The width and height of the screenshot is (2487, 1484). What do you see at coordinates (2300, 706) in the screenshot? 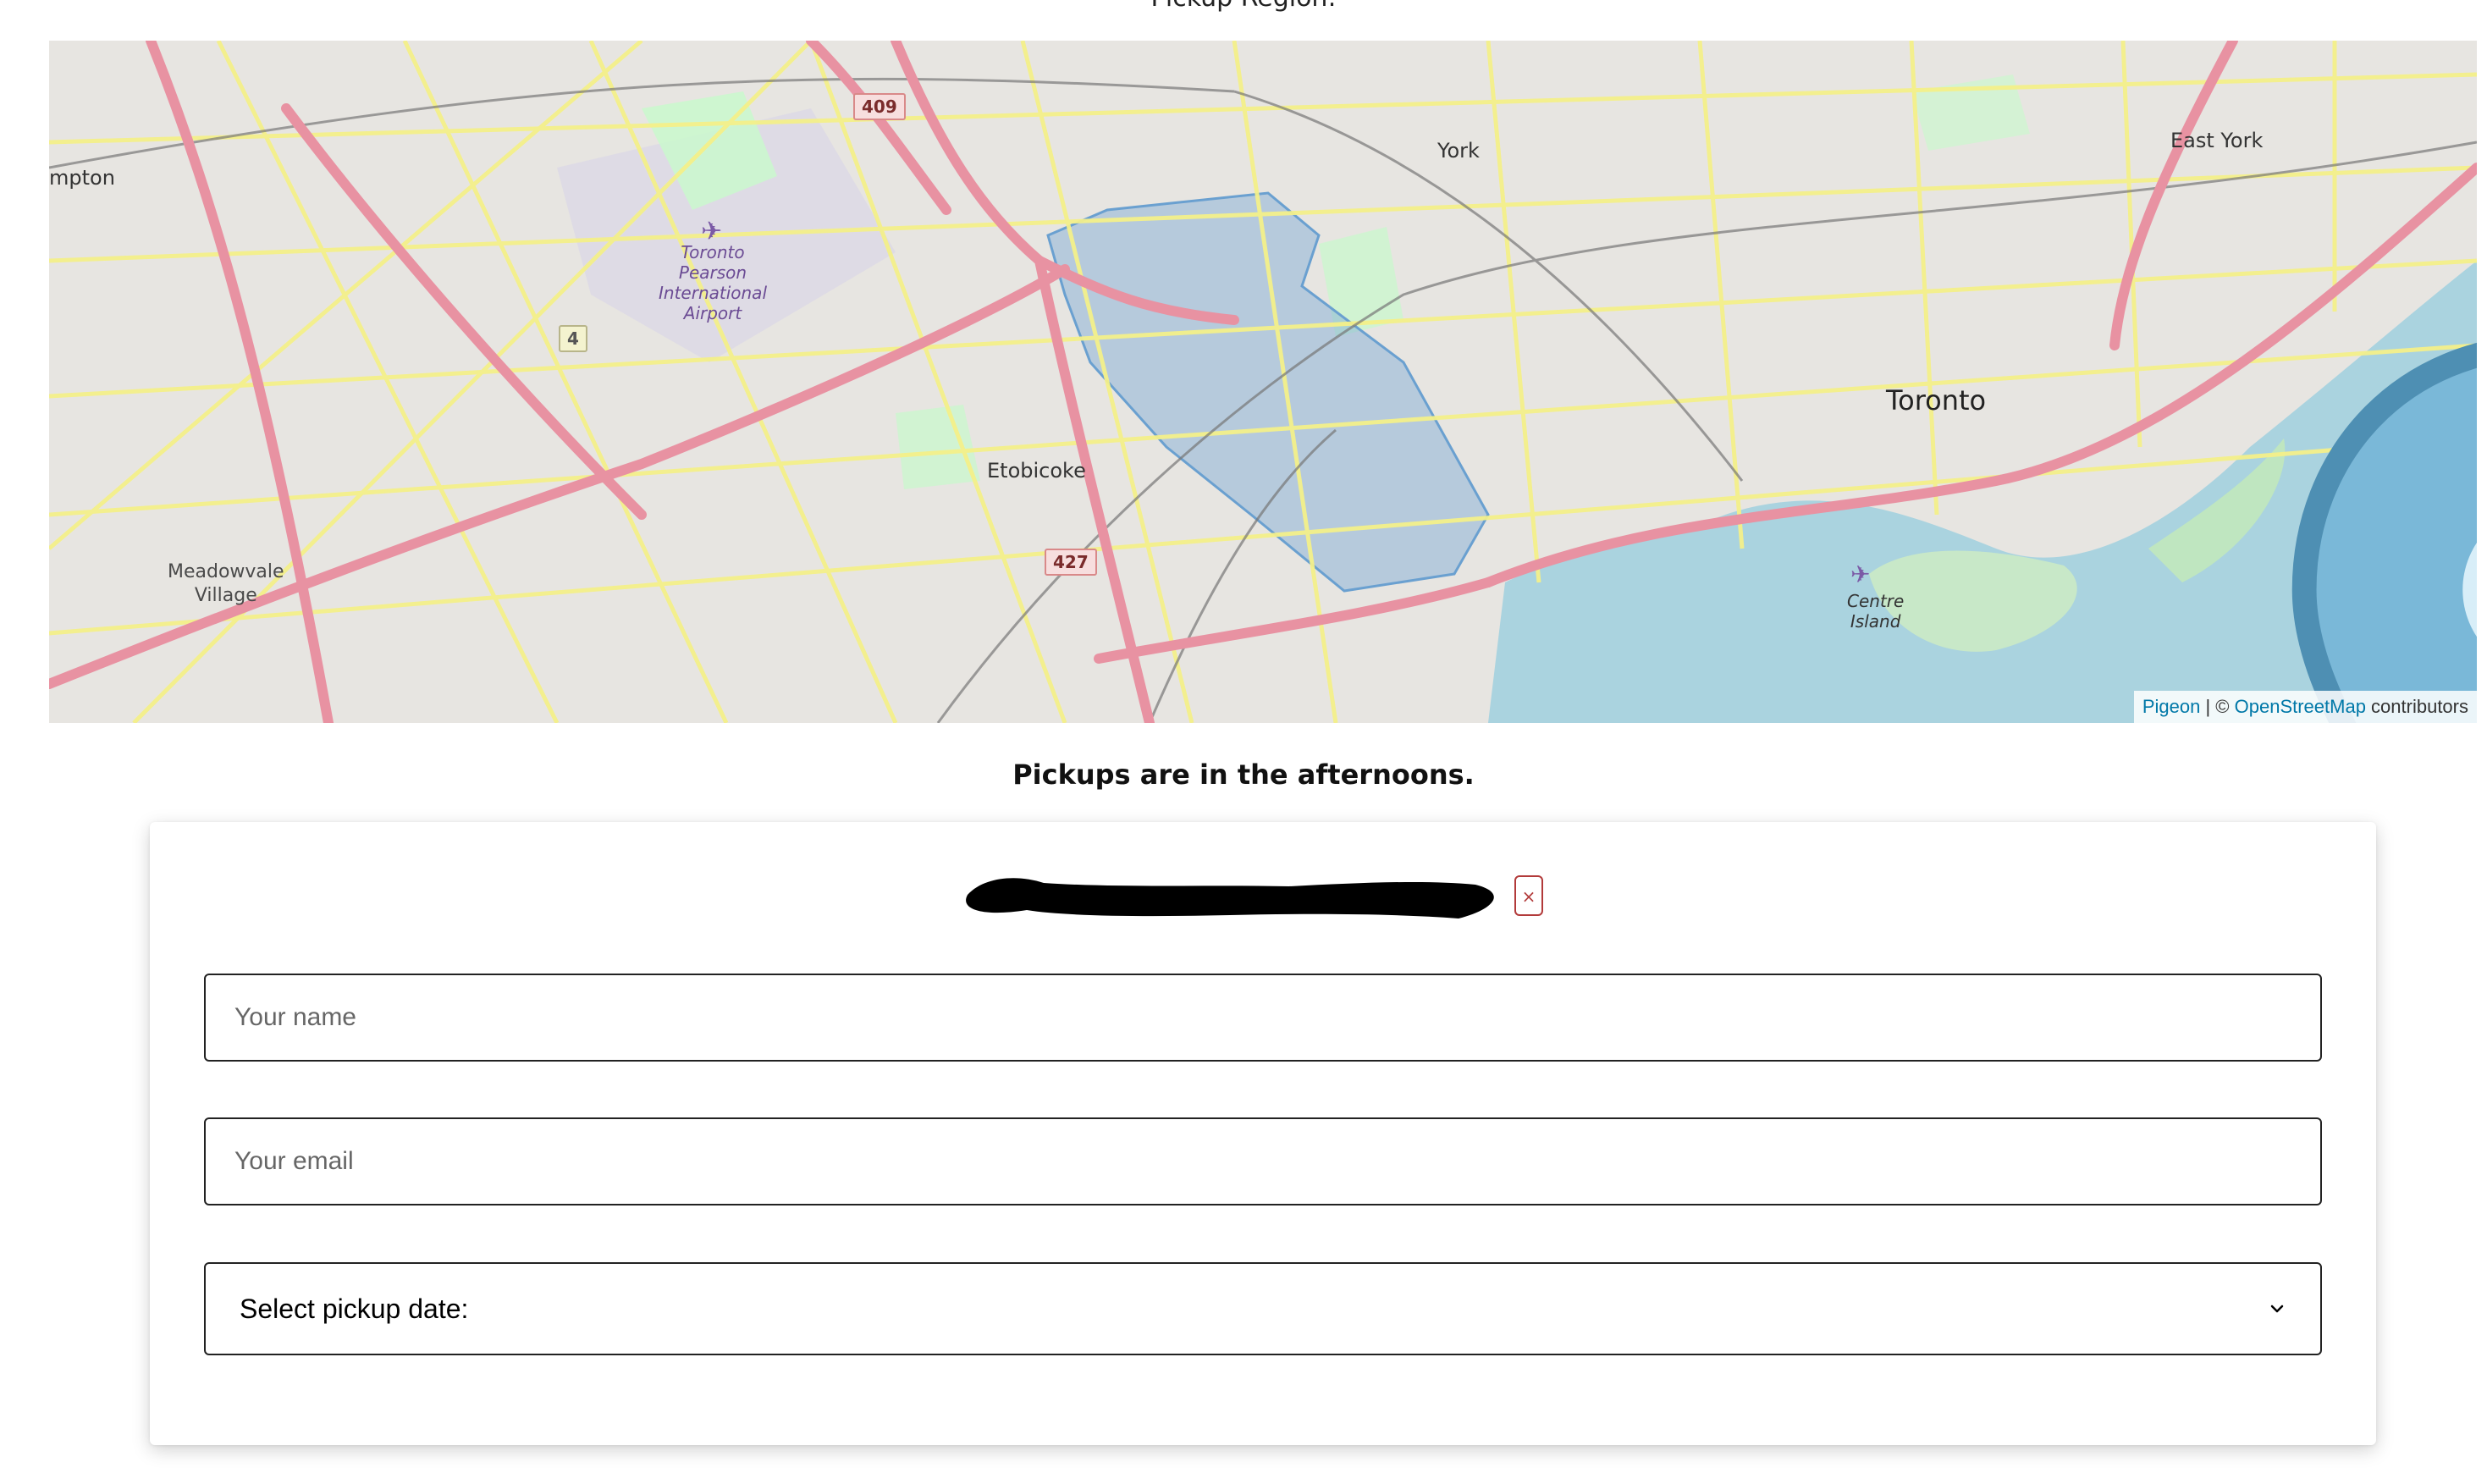
I see `openstreetmap-link: OpenStreetMap` at bounding box center [2300, 706].